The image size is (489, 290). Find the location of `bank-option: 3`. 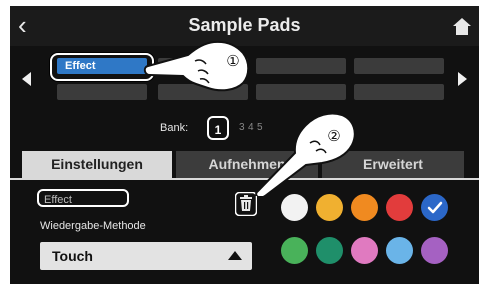

bank-option: 3 is located at coordinates (242, 127).